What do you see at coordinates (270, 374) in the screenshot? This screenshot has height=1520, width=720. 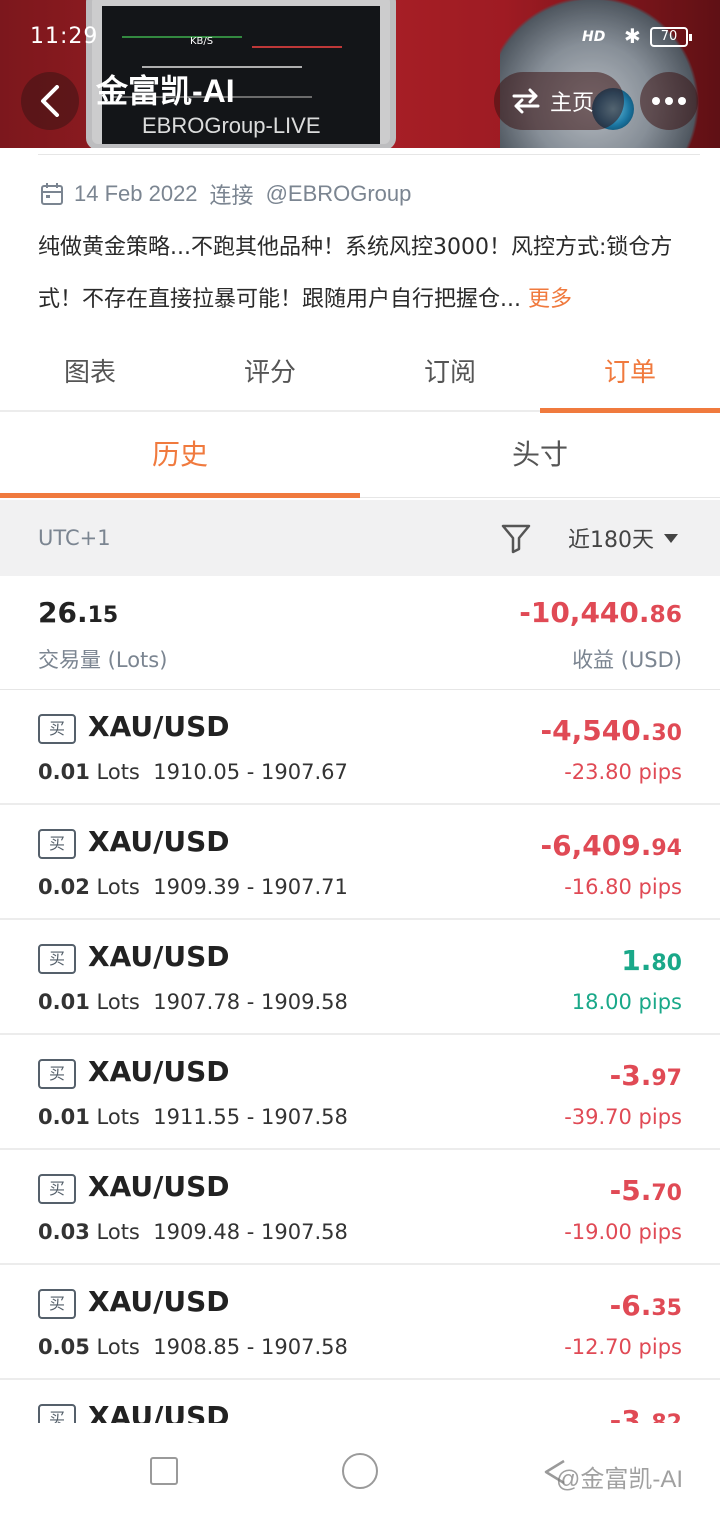 I see `tab-rating: 评分` at bounding box center [270, 374].